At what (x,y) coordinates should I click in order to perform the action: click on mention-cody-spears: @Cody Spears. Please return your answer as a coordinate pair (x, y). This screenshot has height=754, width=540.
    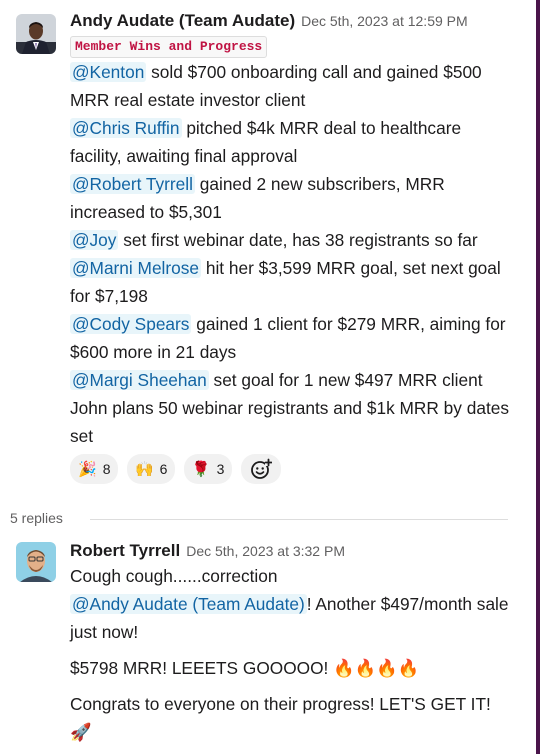
    Looking at the image, I should click on (131, 324).